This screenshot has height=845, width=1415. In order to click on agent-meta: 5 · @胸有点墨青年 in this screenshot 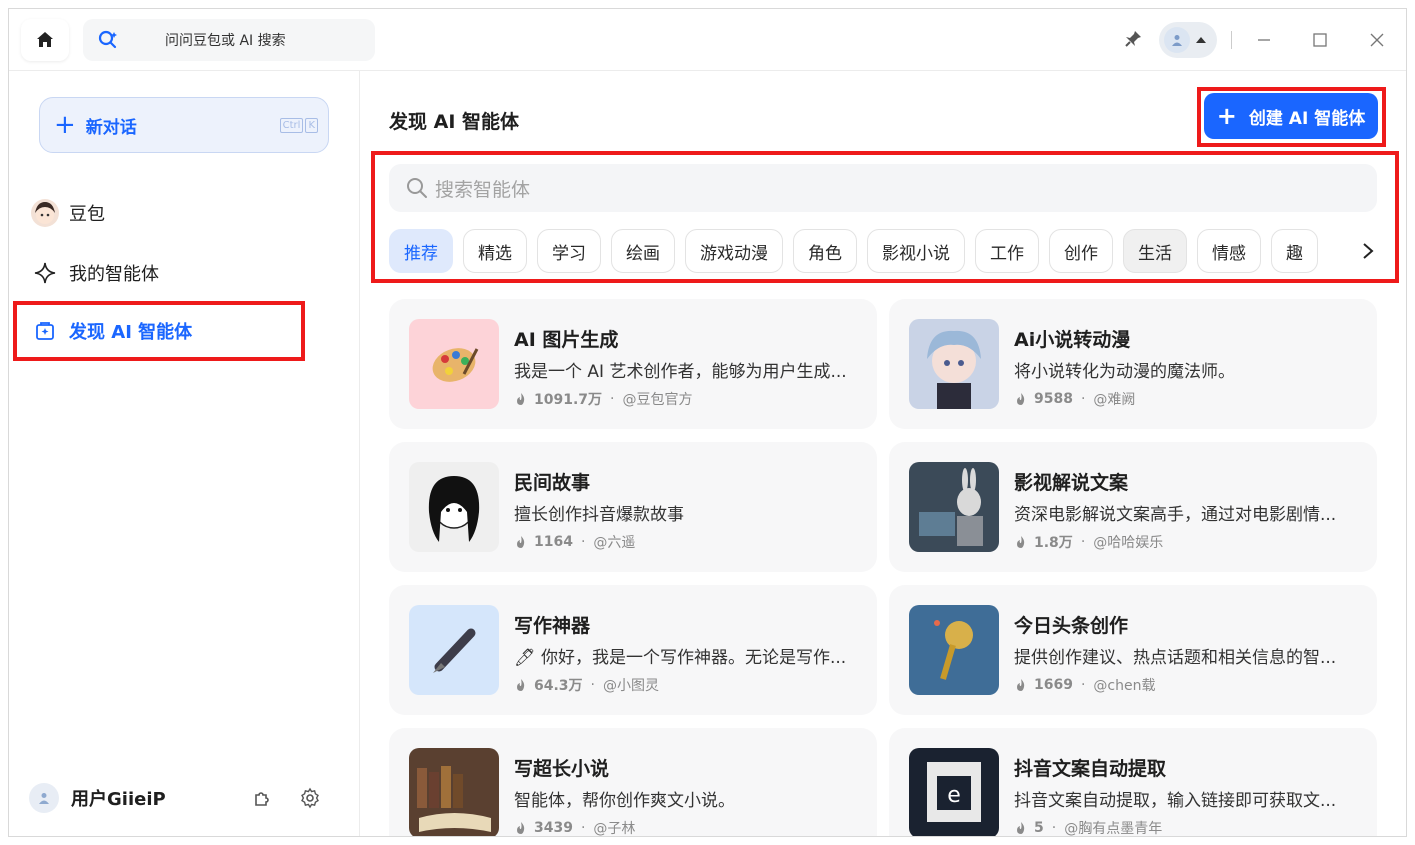, I will do `click(1088, 827)`.